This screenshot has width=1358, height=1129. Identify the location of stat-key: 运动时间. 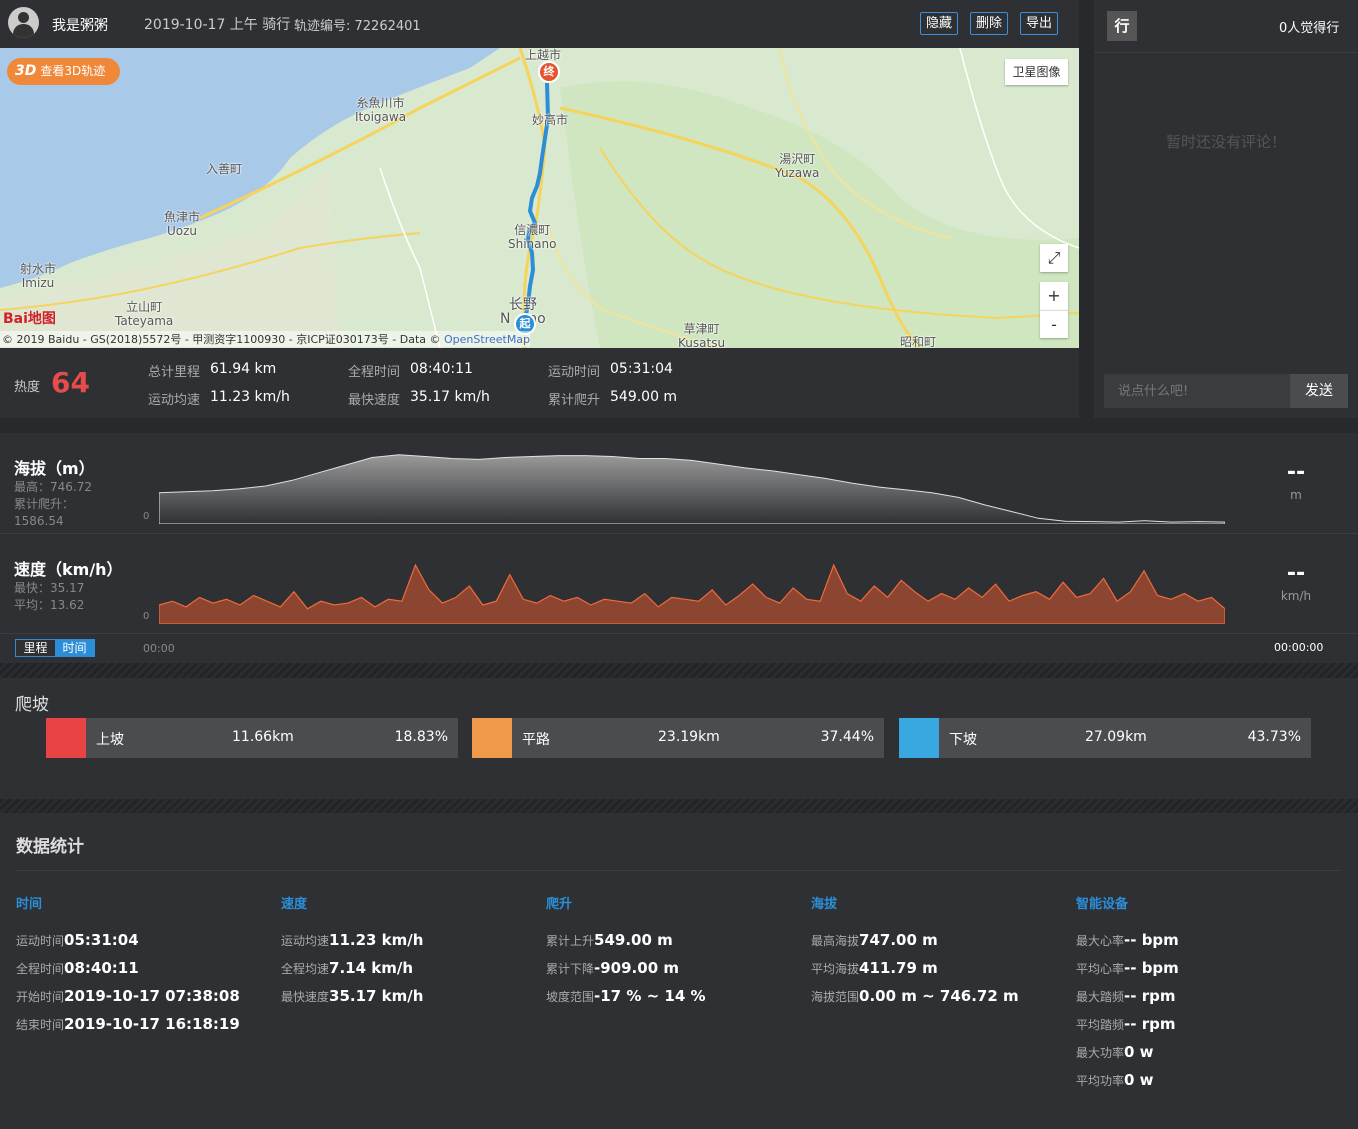
(40, 941).